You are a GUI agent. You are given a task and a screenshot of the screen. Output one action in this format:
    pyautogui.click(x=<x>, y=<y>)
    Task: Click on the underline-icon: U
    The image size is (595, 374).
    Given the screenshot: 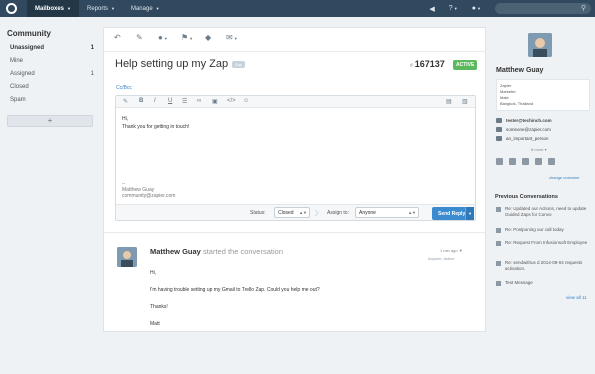 What is the action you would take?
    pyautogui.click(x=170, y=101)
    